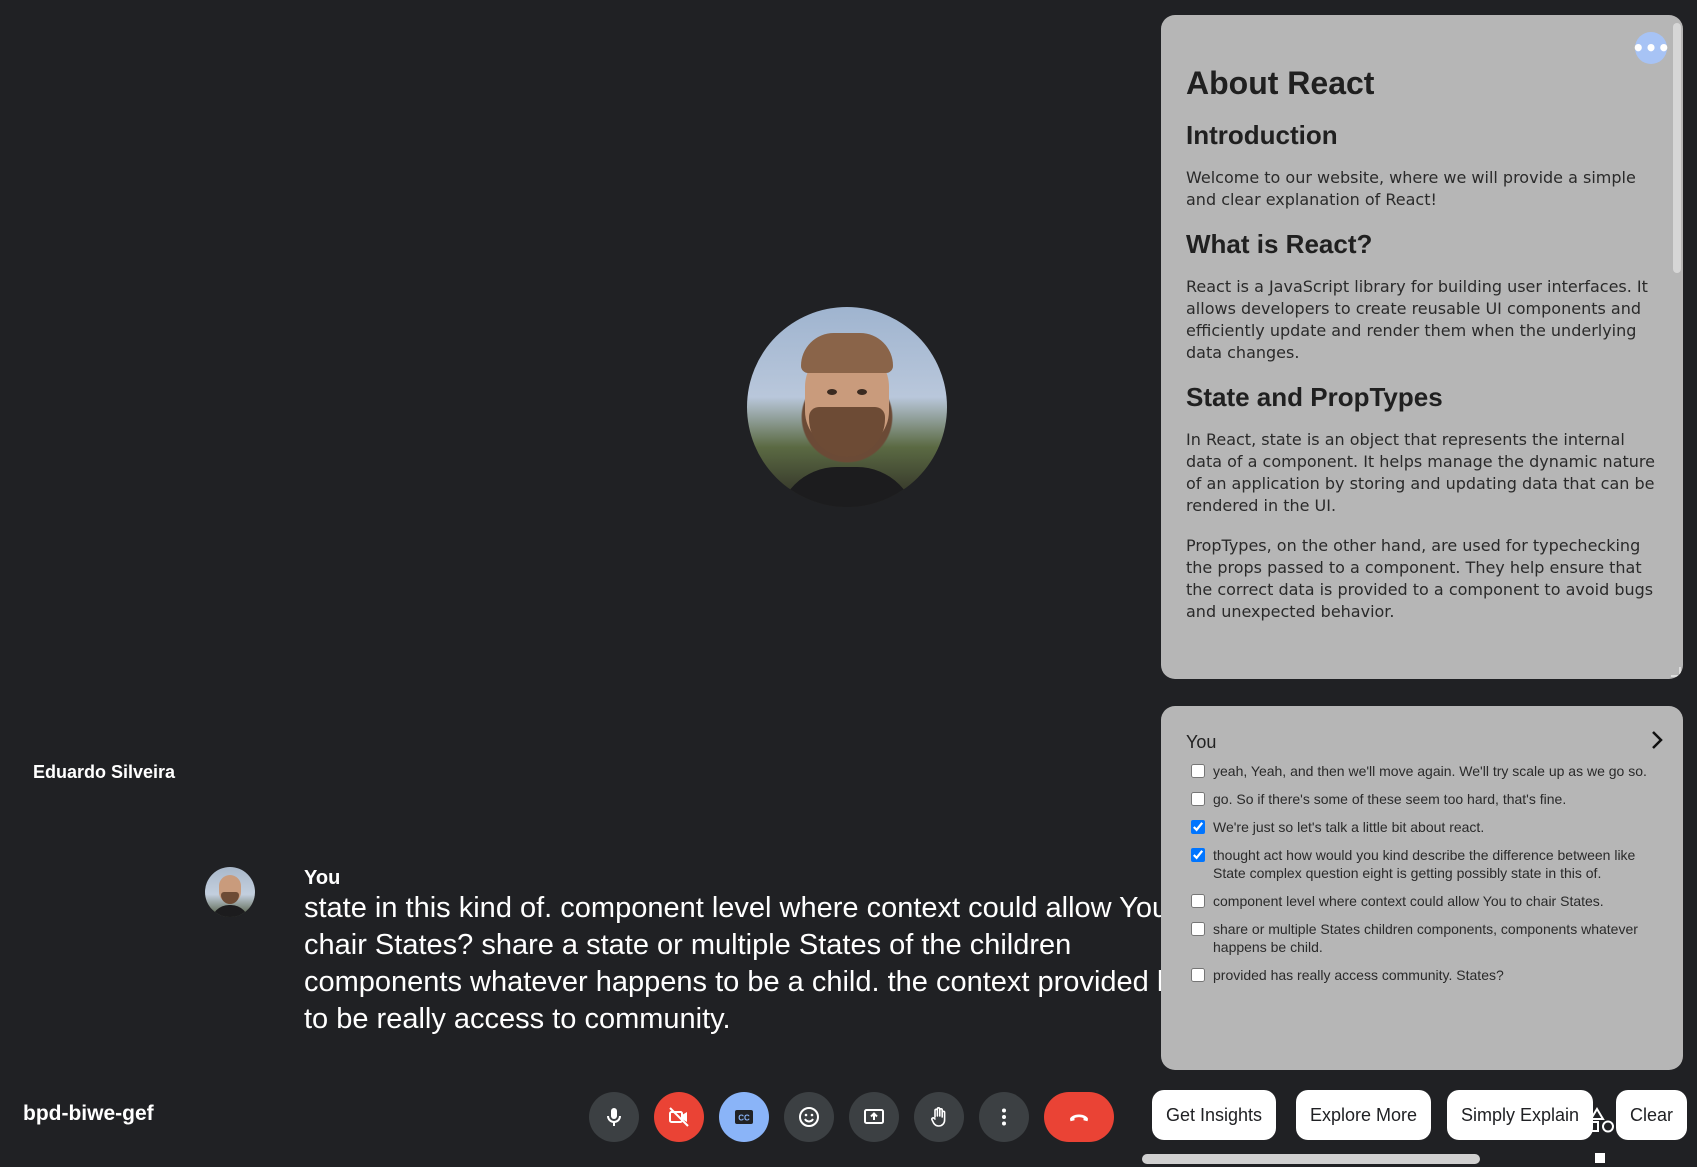  I want to click on get-insights-button: Get Insights, so click(1214, 1115).